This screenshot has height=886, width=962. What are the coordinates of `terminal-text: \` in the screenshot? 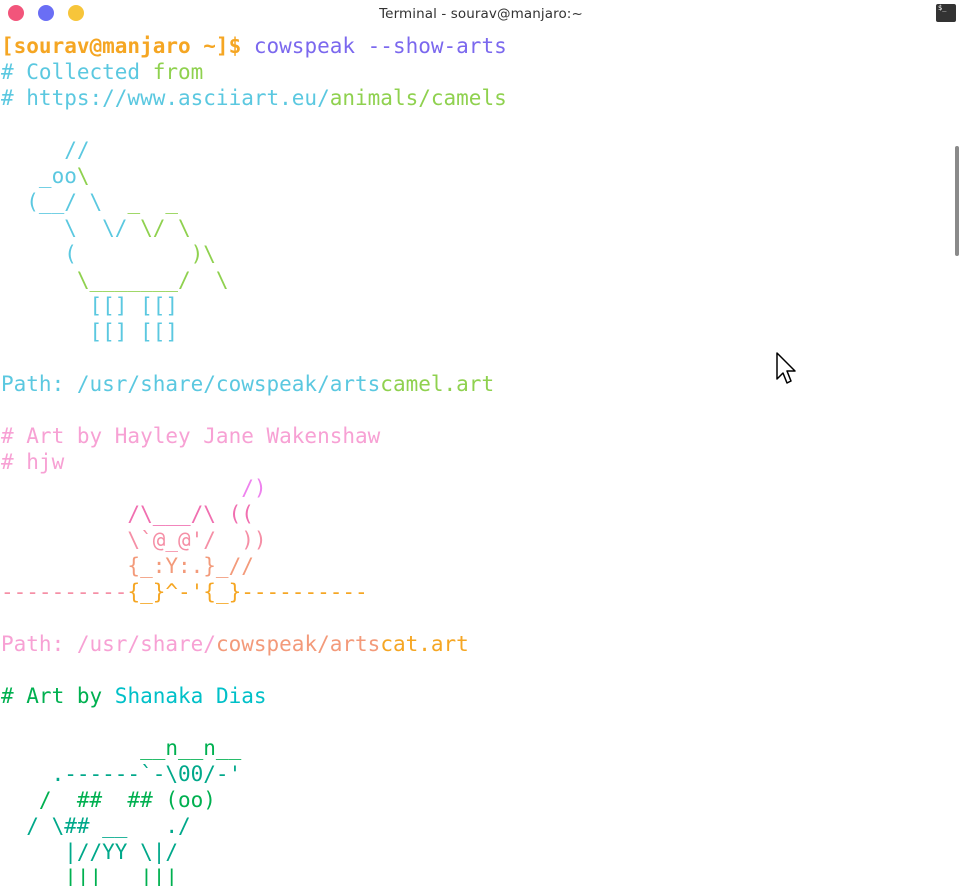 It's located at (83, 176).